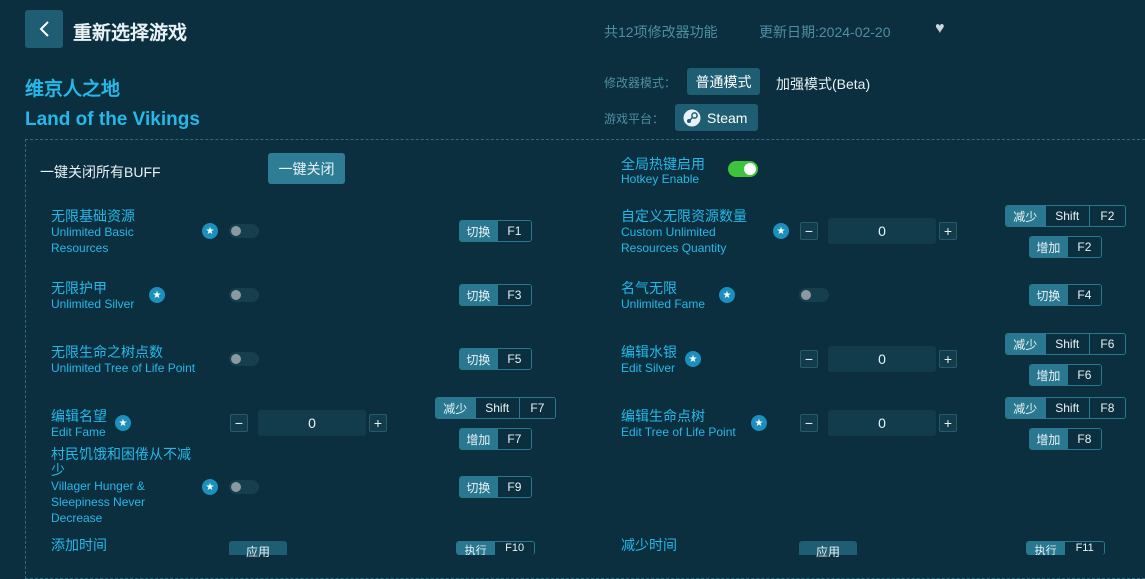 Image resolution: width=1145 pixels, height=579 pixels. Describe the element at coordinates (79, 288) in the screenshot. I see `option-label-cn: 无限护甲` at that location.